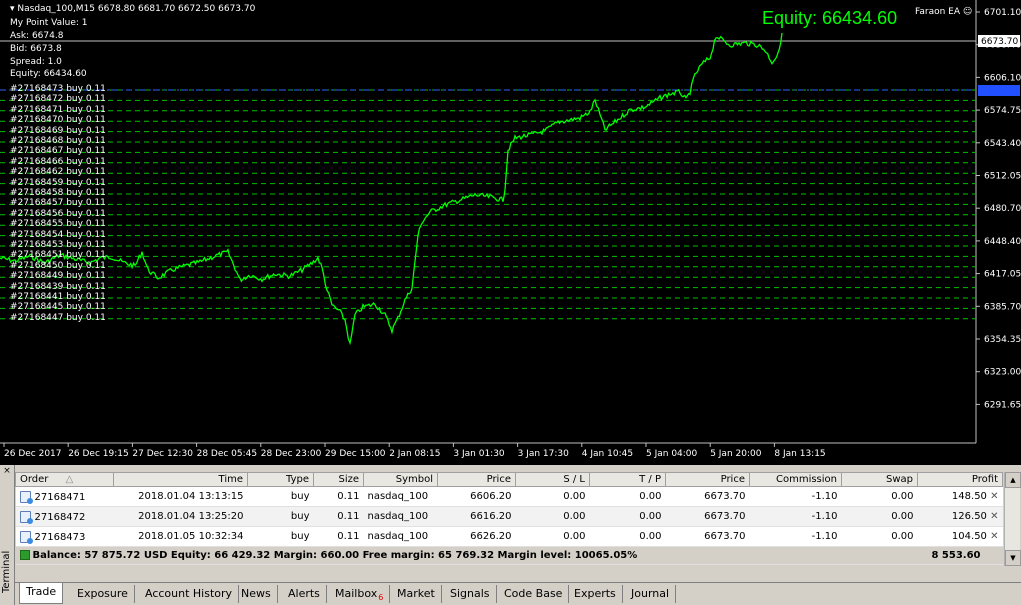 The image size is (1021, 605). What do you see at coordinates (58, 318) in the screenshot?
I see `order-label: #27168447 buy 0.11` at bounding box center [58, 318].